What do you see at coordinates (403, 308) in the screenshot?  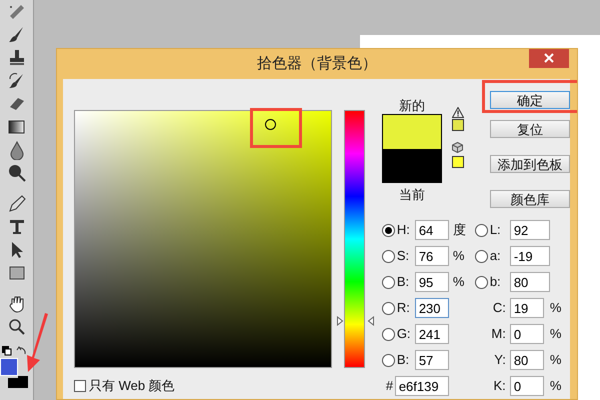 I see `field-label: R:` at bounding box center [403, 308].